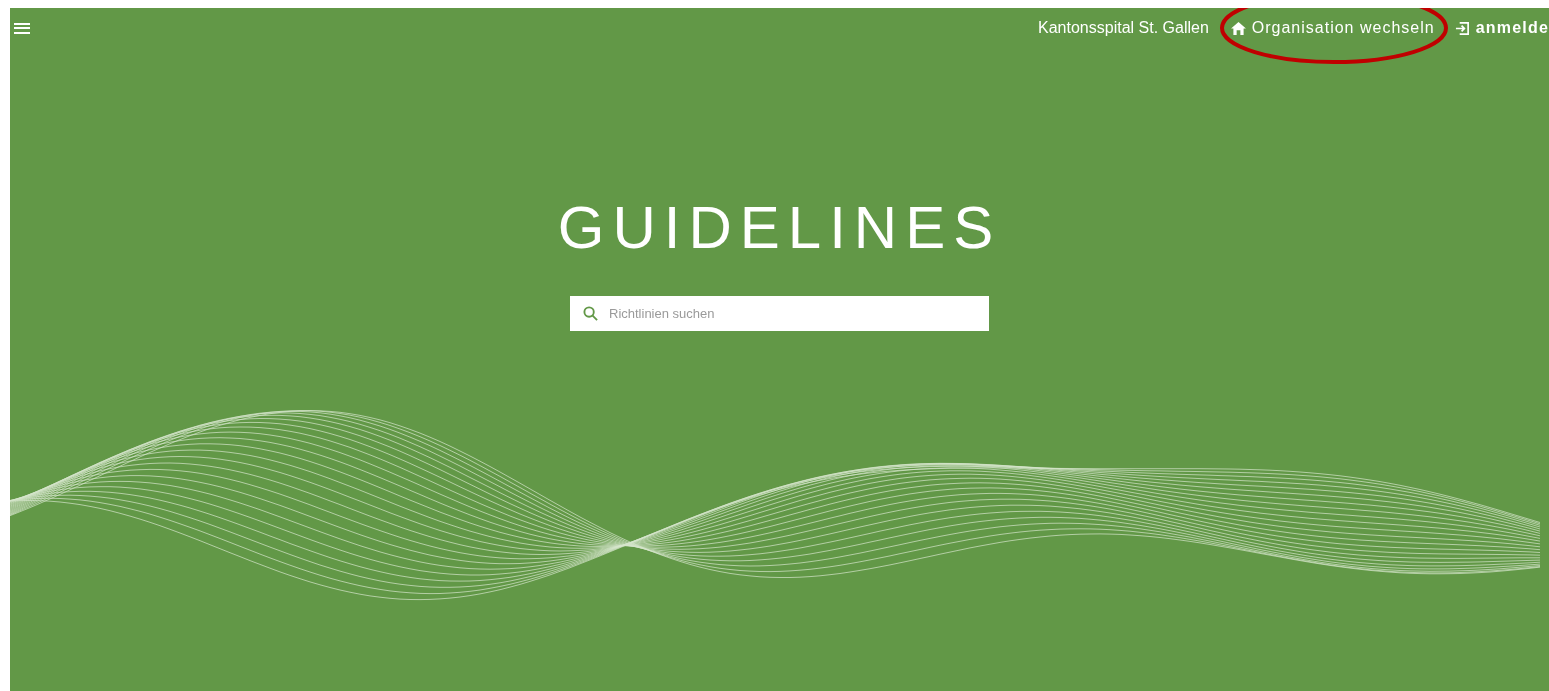 Image resolution: width=1549 pixels, height=691 pixels. Describe the element at coordinates (779, 313) in the screenshot. I see `search-field: Richtlinien suchen` at that location.